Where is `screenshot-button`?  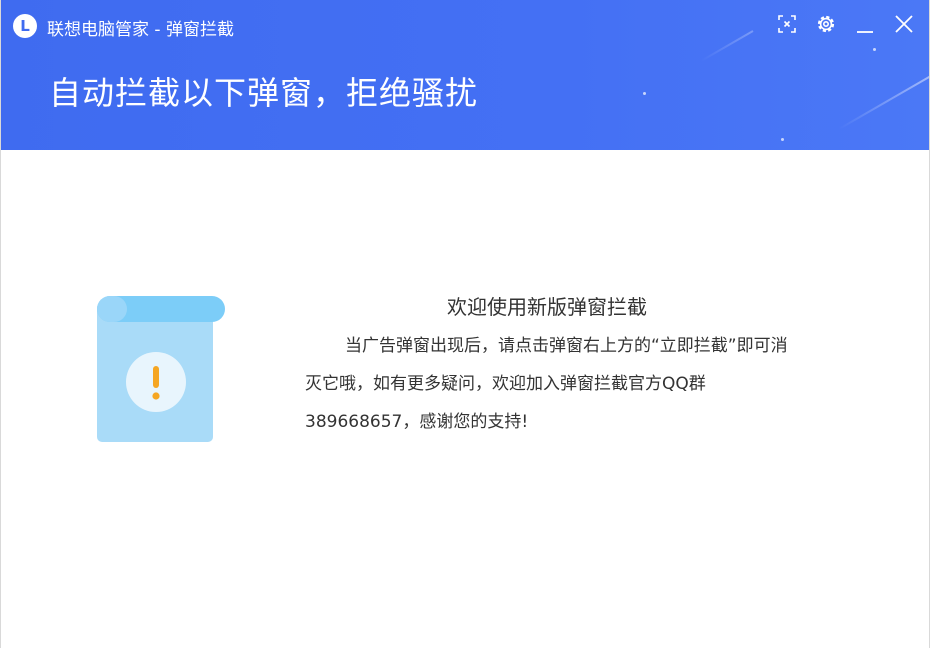
screenshot-button is located at coordinates (787, 24).